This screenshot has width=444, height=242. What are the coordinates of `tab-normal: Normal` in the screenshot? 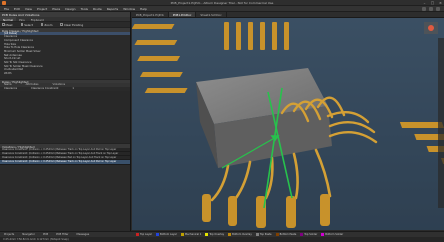 It's located at (8, 19).